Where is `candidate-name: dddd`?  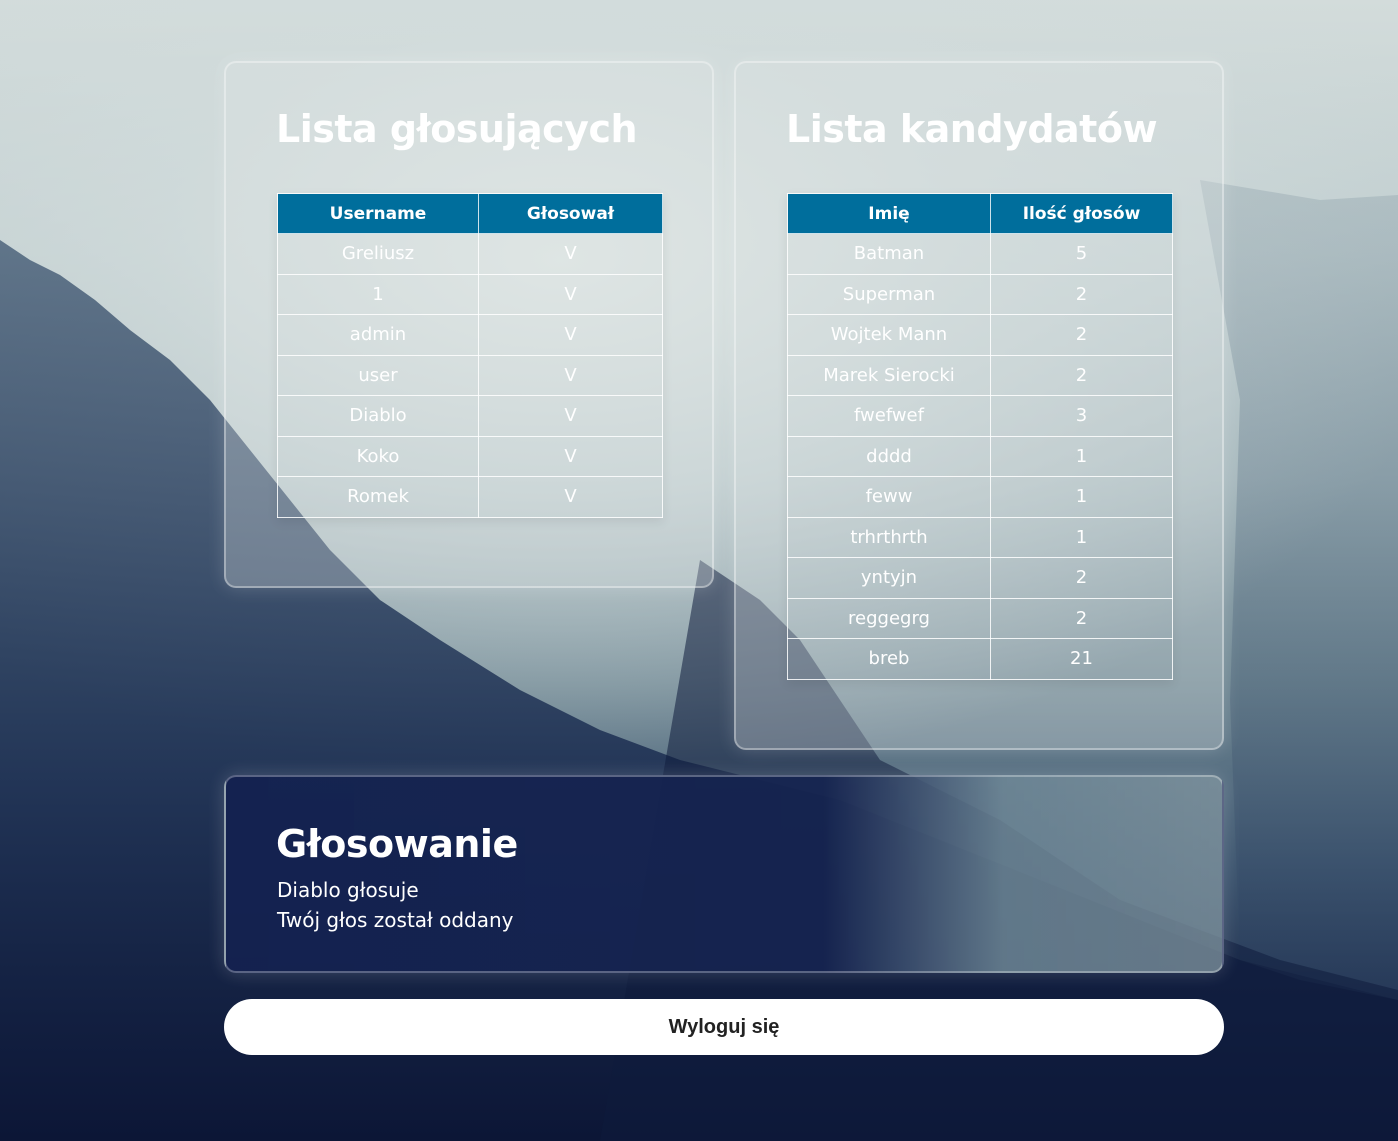 candidate-name: dddd is located at coordinates (889, 456).